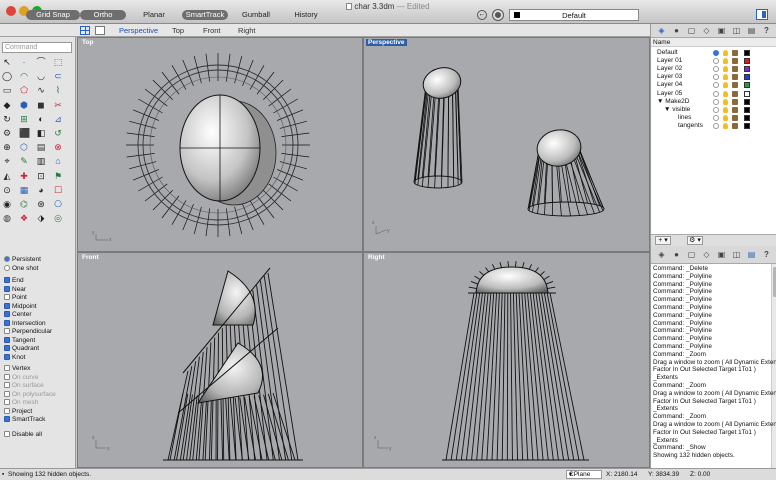 This screenshot has height=480, width=776. What do you see at coordinates (24, 147) in the screenshot?
I see `mesh-tool-icon: ⬡` at bounding box center [24, 147].